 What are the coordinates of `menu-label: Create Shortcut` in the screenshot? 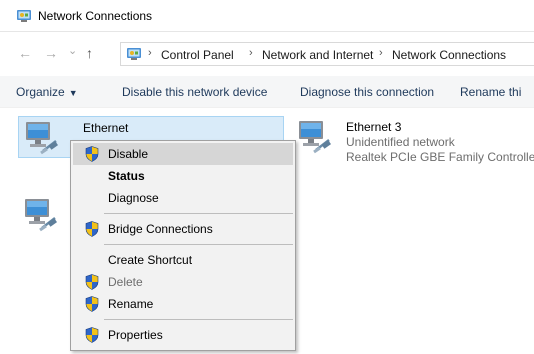 It's located at (150, 260).